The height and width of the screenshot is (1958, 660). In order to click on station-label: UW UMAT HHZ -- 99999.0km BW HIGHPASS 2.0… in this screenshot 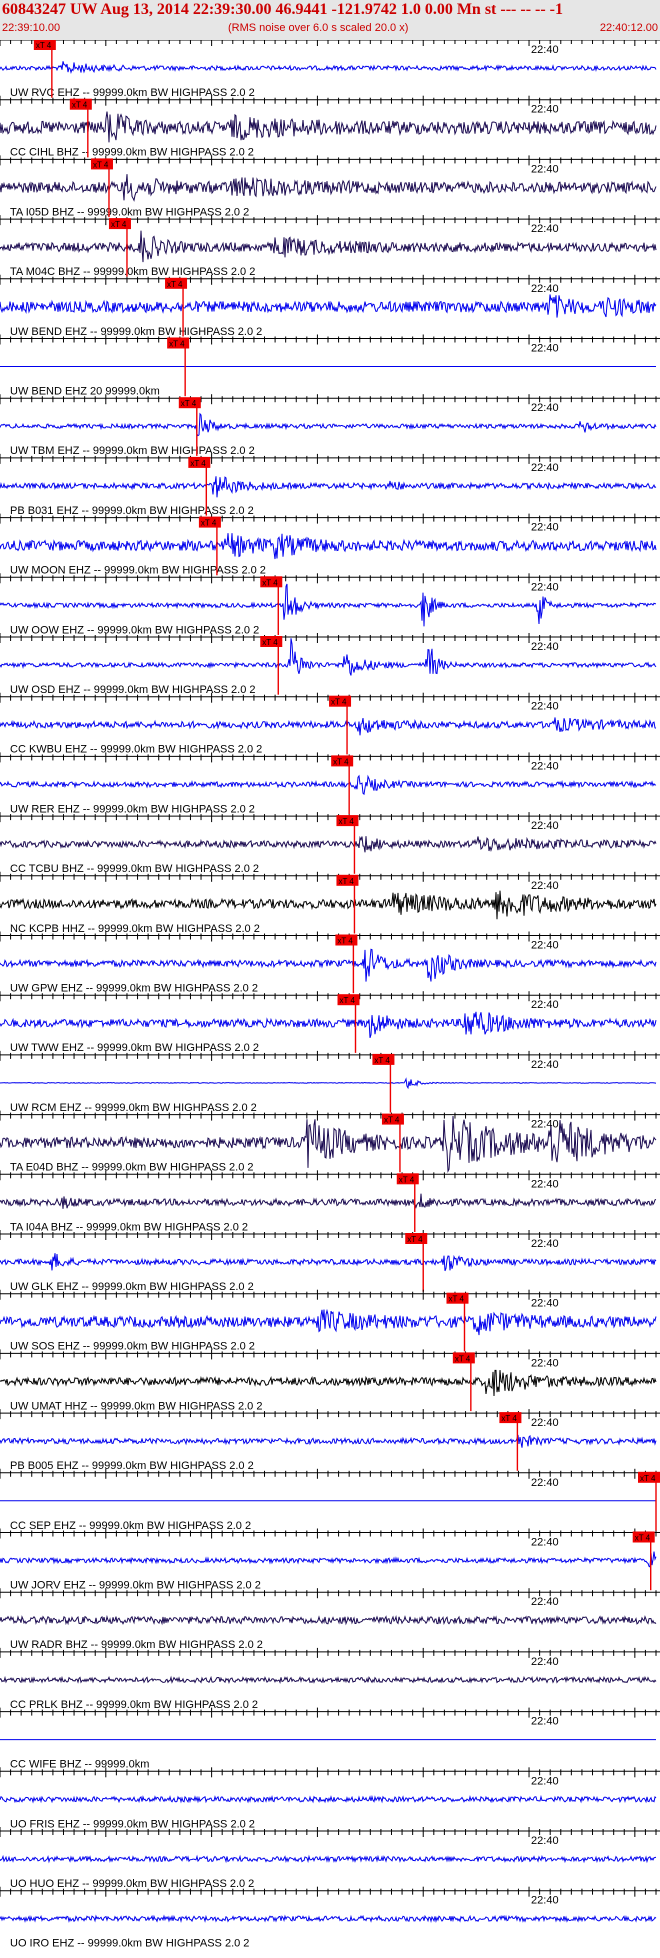, I will do `click(136, 1406)`.